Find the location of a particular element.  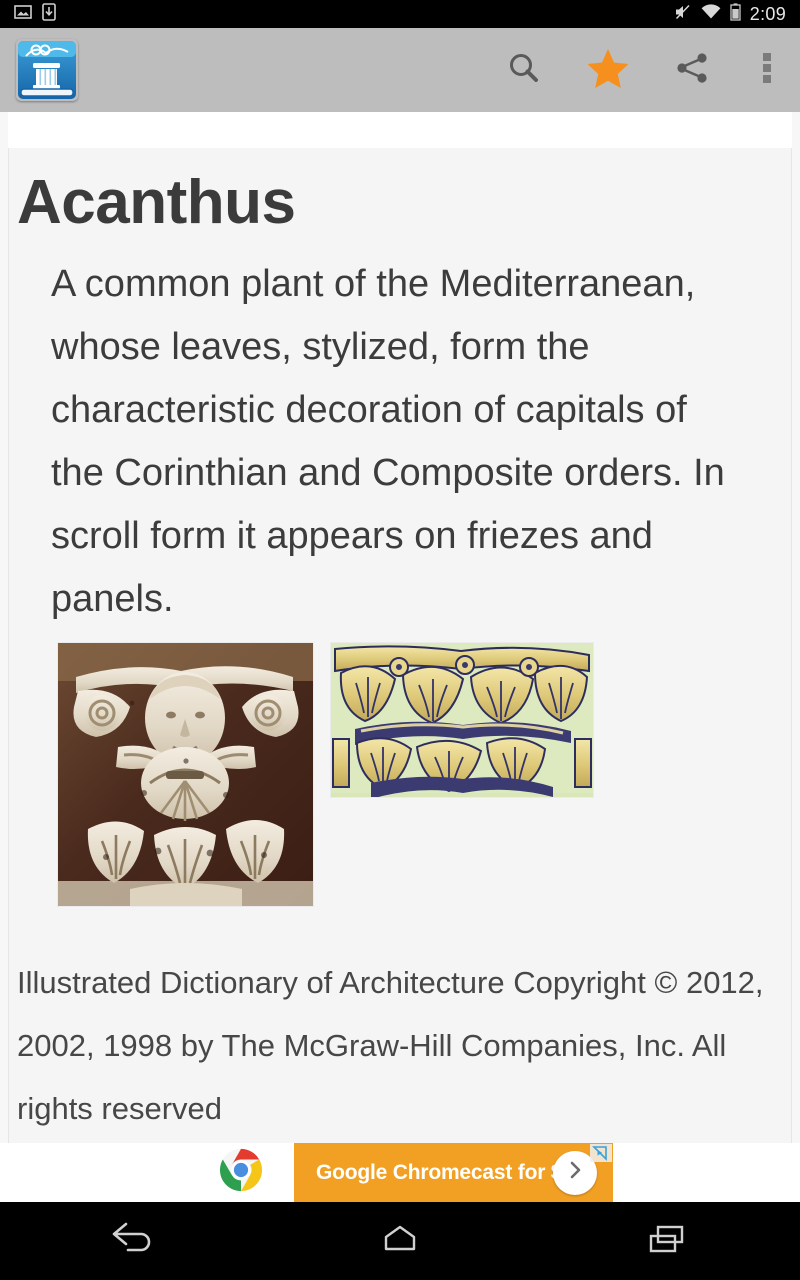

mute-icon is located at coordinates (683, 14).